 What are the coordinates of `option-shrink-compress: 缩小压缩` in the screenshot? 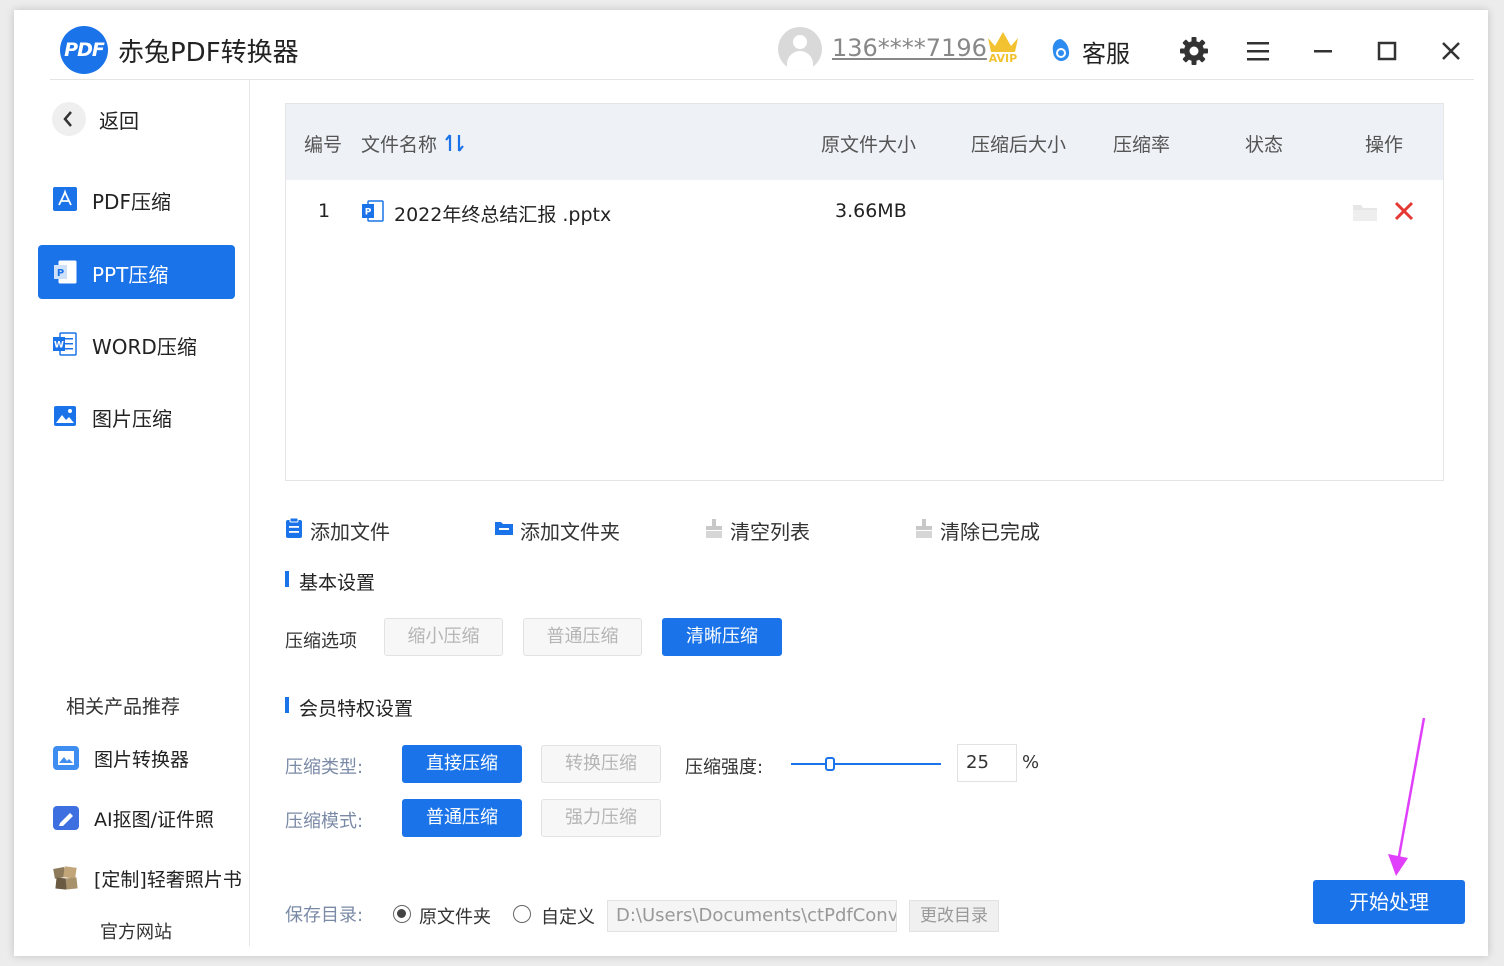 It's located at (443, 637).